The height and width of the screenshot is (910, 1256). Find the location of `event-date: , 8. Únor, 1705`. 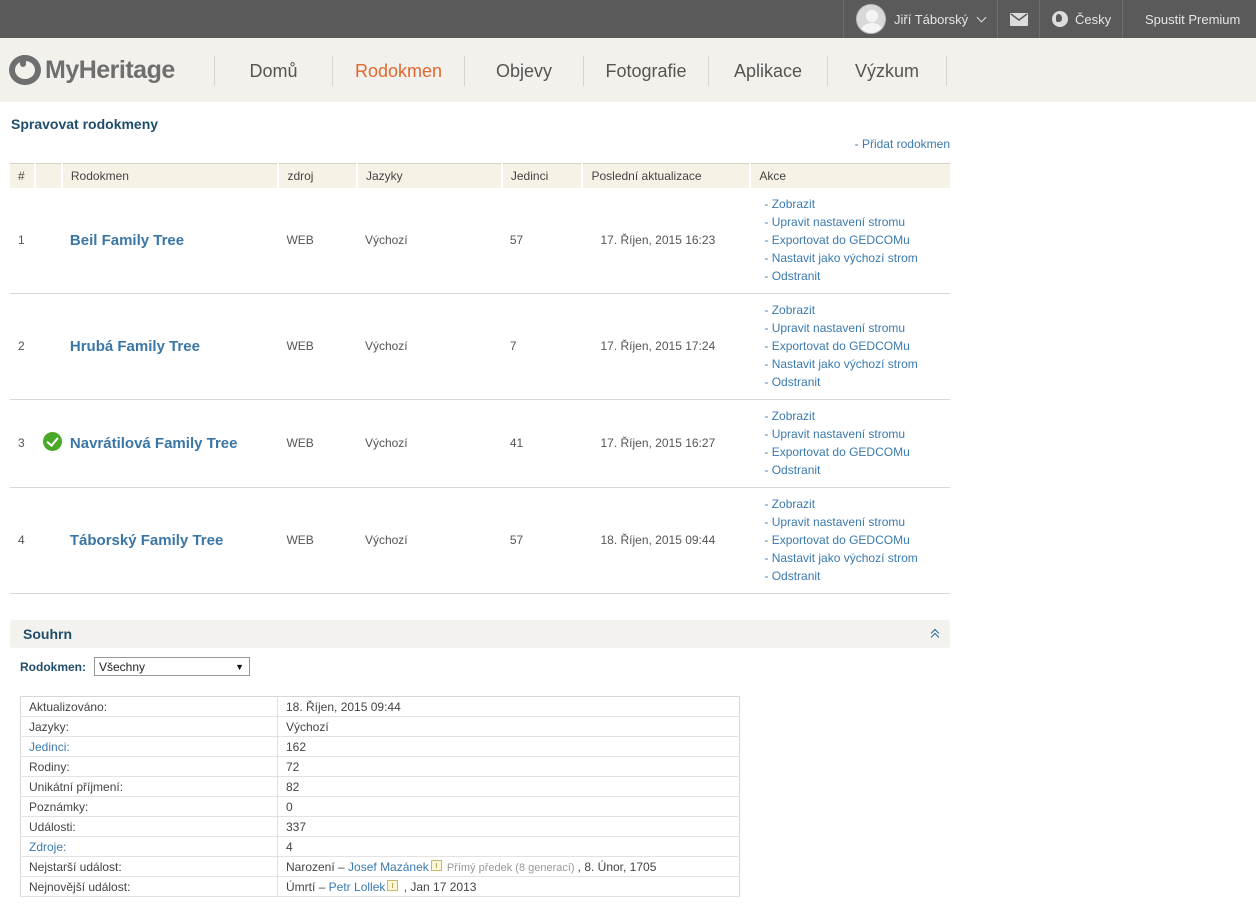

event-date: , 8. Únor, 1705 is located at coordinates (617, 866).